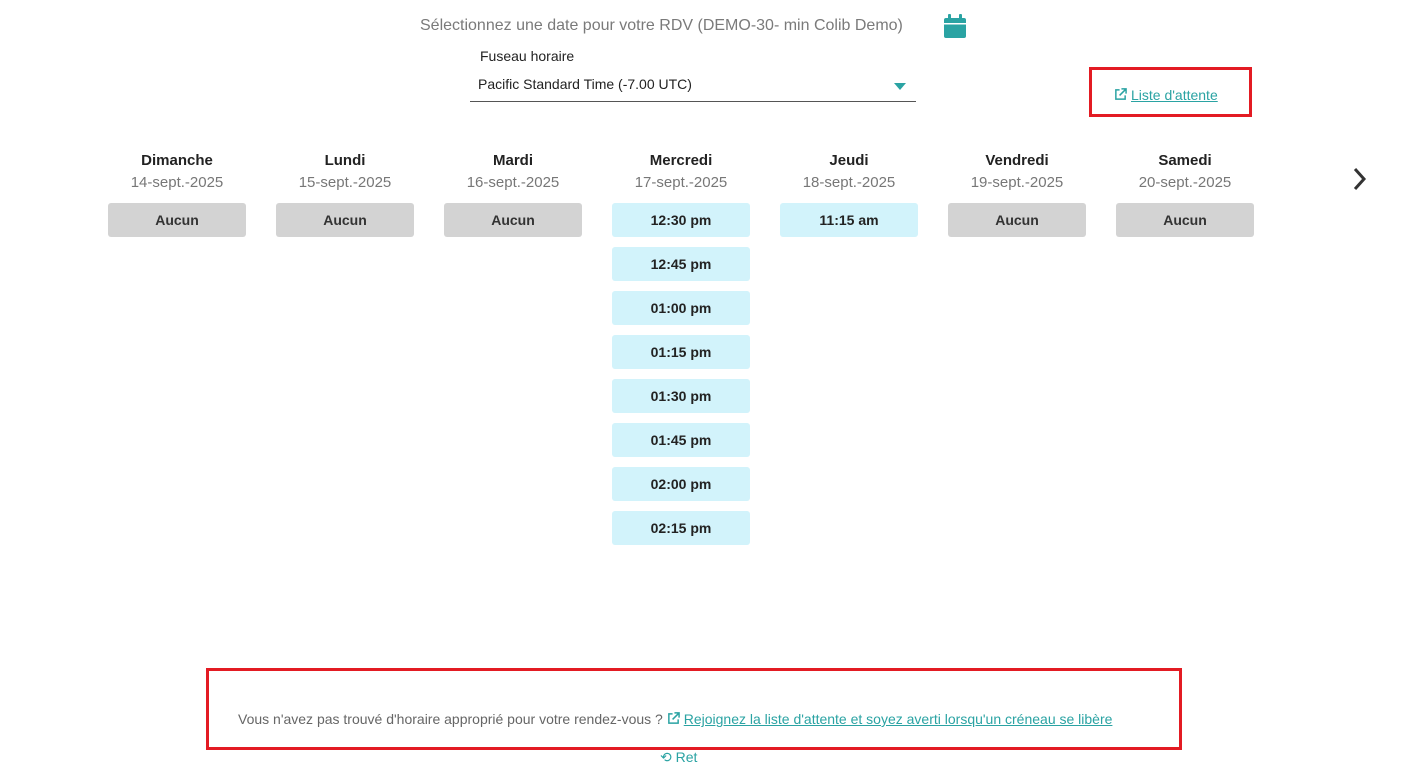 Image resolution: width=1411 pixels, height=766 pixels. Describe the element at coordinates (1174, 95) in the screenshot. I see `waitlist-link-label: Liste d'attente` at that location.